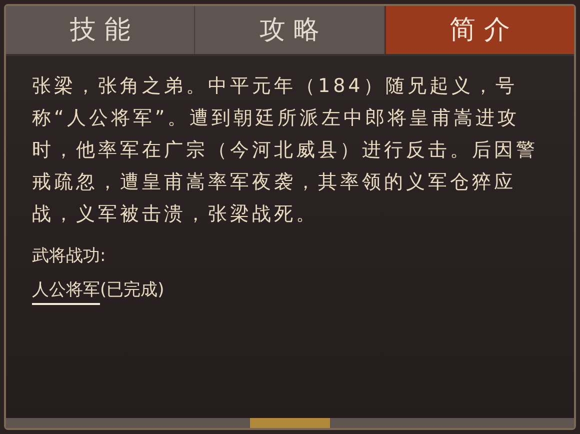 The width and height of the screenshot is (580, 434). What do you see at coordinates (69, 256) in the screenshot?
I see `achievements-heading: 武将战功:` at bounding box center [69, 256].